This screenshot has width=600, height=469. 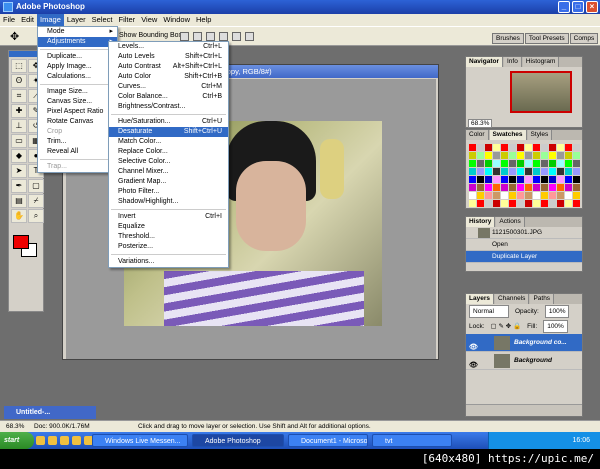 I want to click on zoom-tool-icon: ⌕, so click(x=36, y=216).